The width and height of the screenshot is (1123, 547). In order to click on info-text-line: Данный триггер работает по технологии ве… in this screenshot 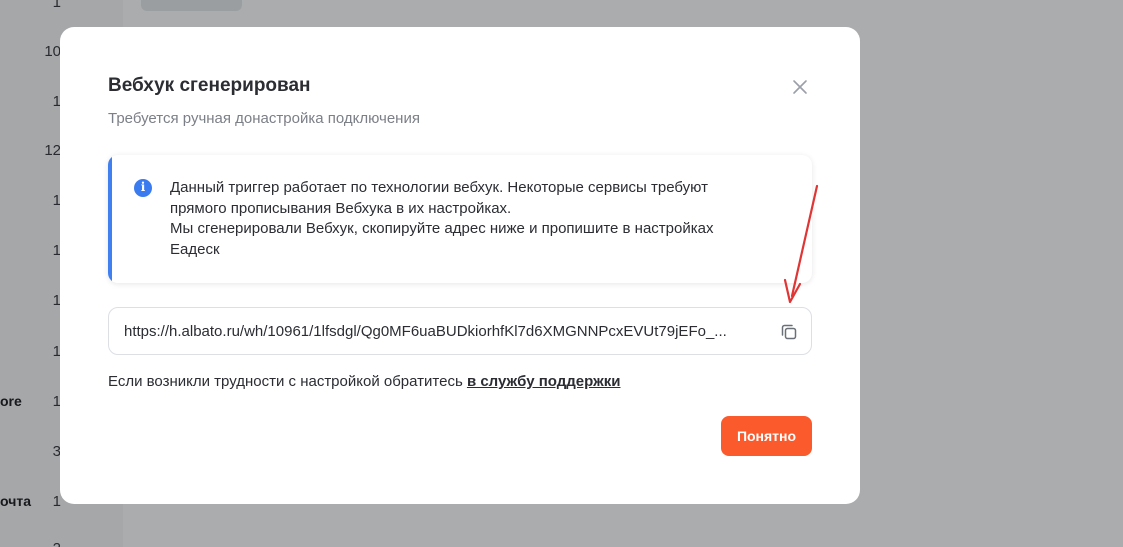, I will do `click(439, 187)`.